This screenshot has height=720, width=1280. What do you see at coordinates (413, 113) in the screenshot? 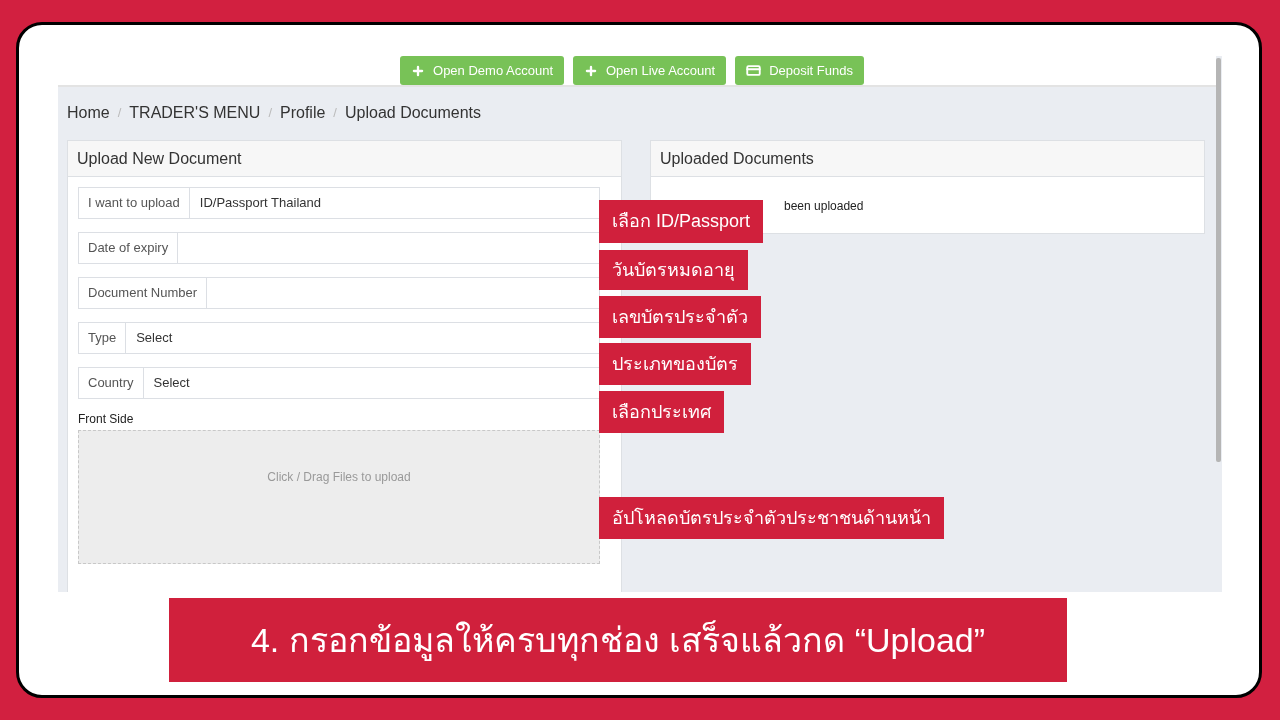
I see `breadcrumb-link: Upload Documents` at bounding box center [413, 113].